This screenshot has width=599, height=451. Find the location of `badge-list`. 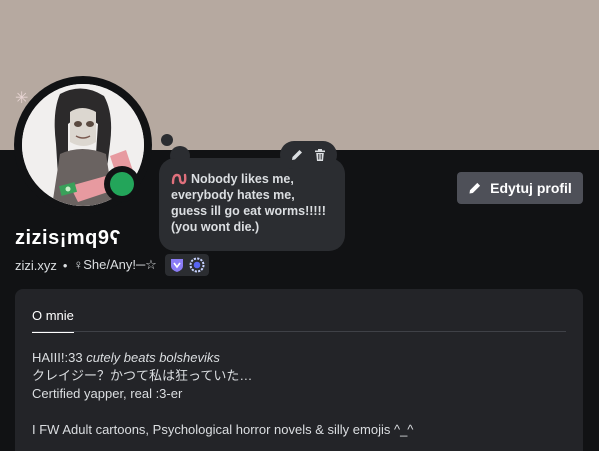

badge-list is located at coordinates (186, 265).